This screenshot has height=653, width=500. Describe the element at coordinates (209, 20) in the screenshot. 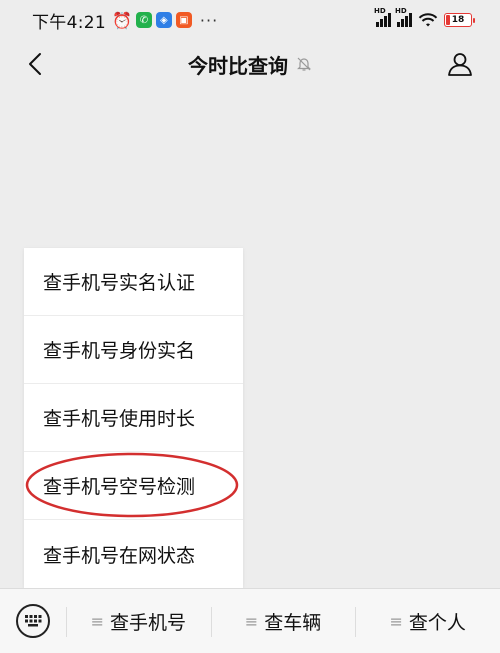

I see `more-notifications-icon: ···` at that location.